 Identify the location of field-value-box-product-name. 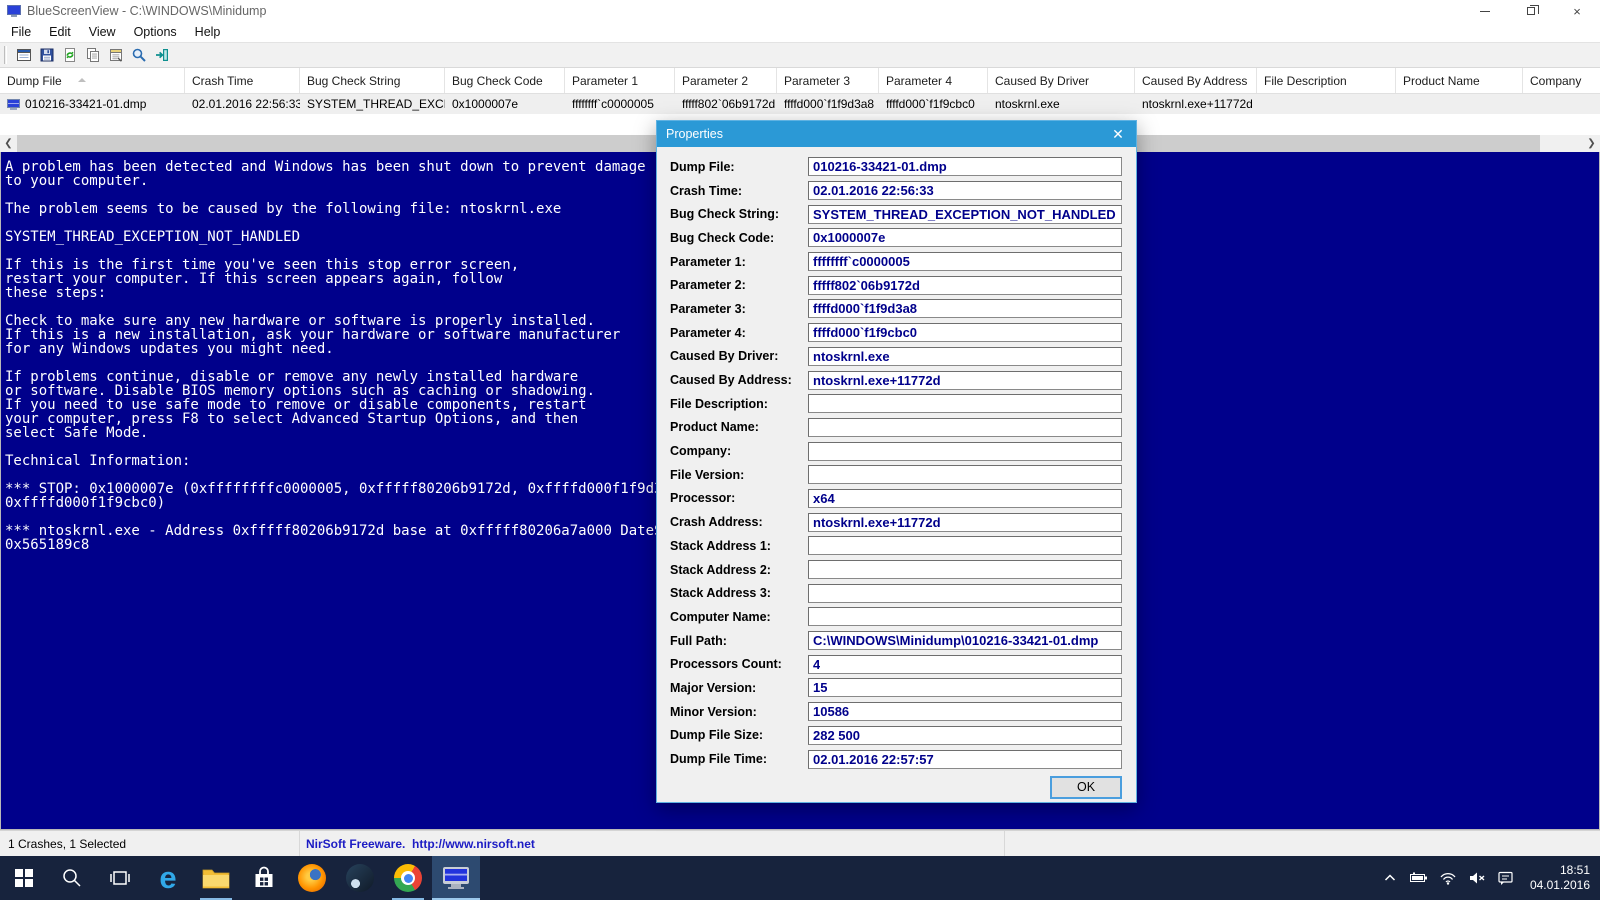
(965, 427).